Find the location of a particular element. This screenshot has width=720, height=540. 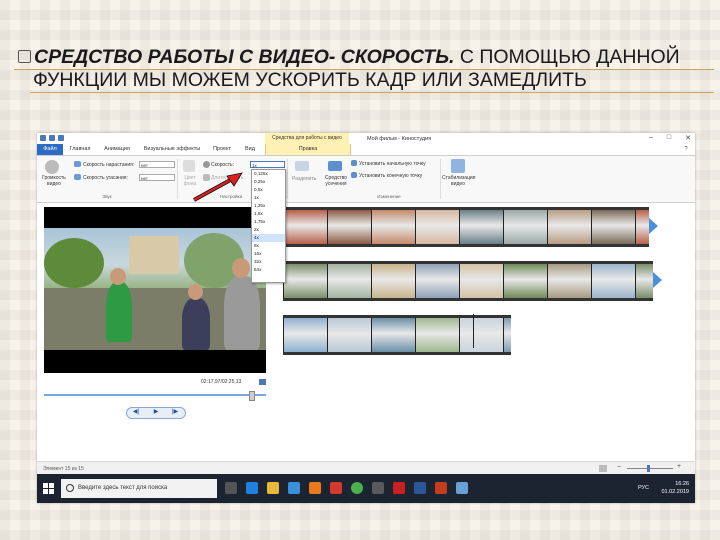

volume-icon is located at coordinates (52, 167).